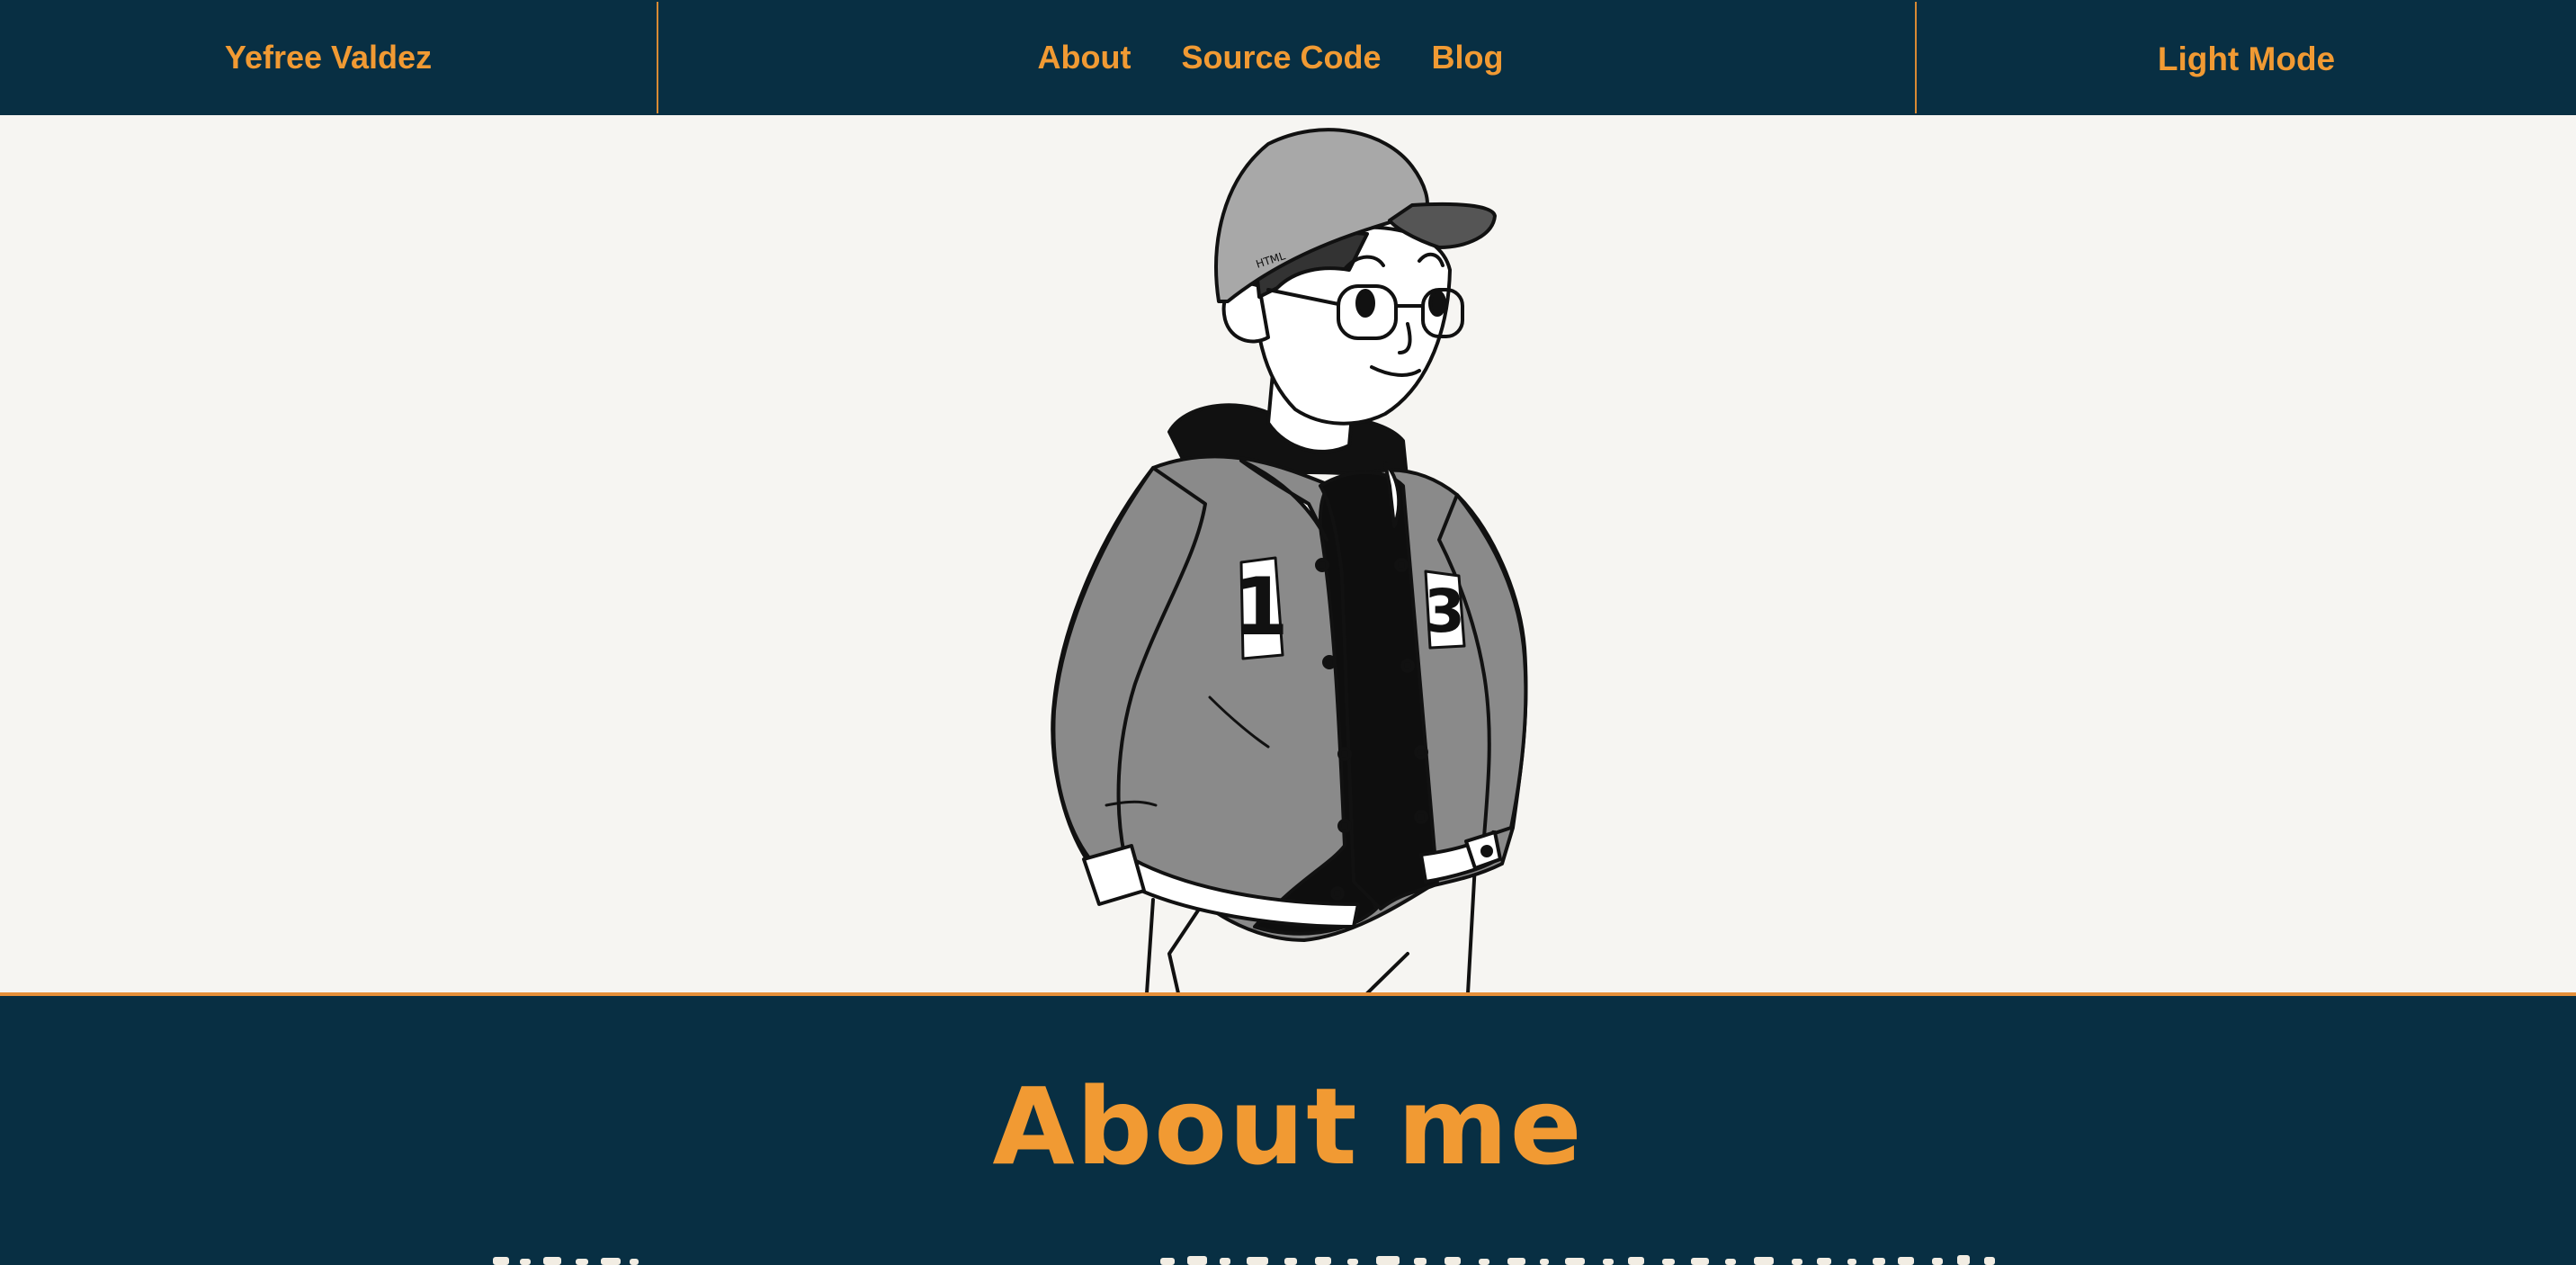  What do you see at coordinates (1244, 1260) in the screenshot?
I see `paragraph-peek` at bounding box center [1244, 1260].